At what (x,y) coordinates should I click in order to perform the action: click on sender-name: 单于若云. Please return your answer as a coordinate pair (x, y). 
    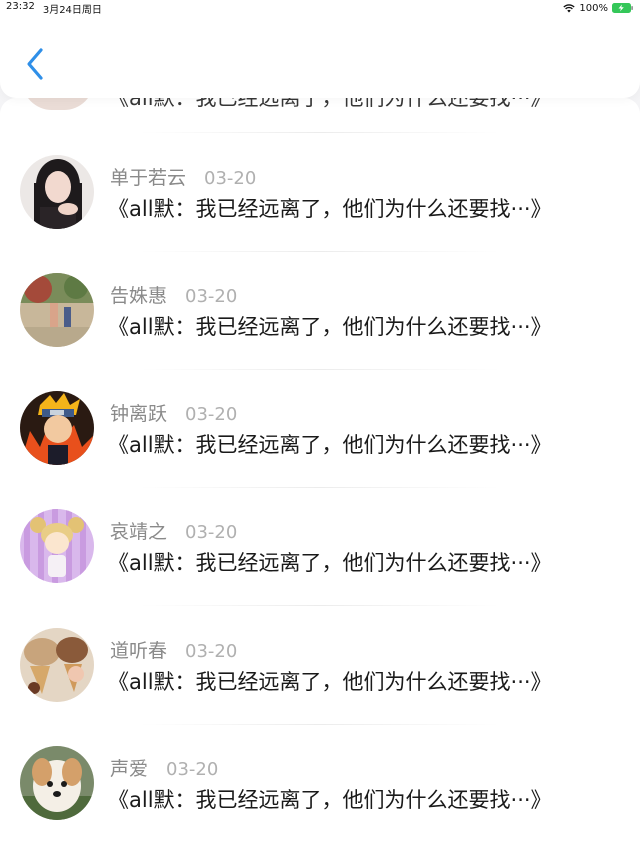
    Looking at the image, I should click on (148, 178).